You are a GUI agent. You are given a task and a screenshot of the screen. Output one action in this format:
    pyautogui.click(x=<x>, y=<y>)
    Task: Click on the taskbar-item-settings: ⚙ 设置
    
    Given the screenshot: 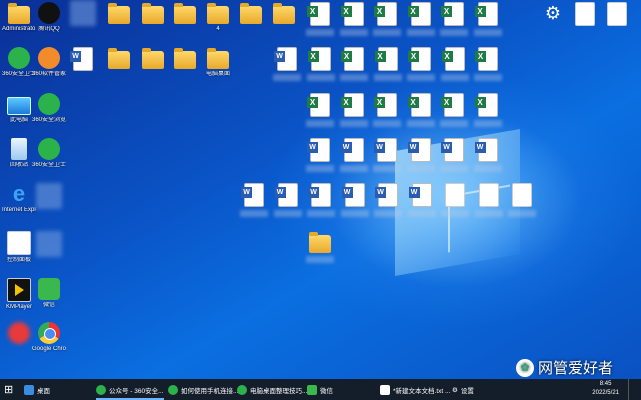 What is the action you would take?
    pyautogui.click(x=463, y=389)
    